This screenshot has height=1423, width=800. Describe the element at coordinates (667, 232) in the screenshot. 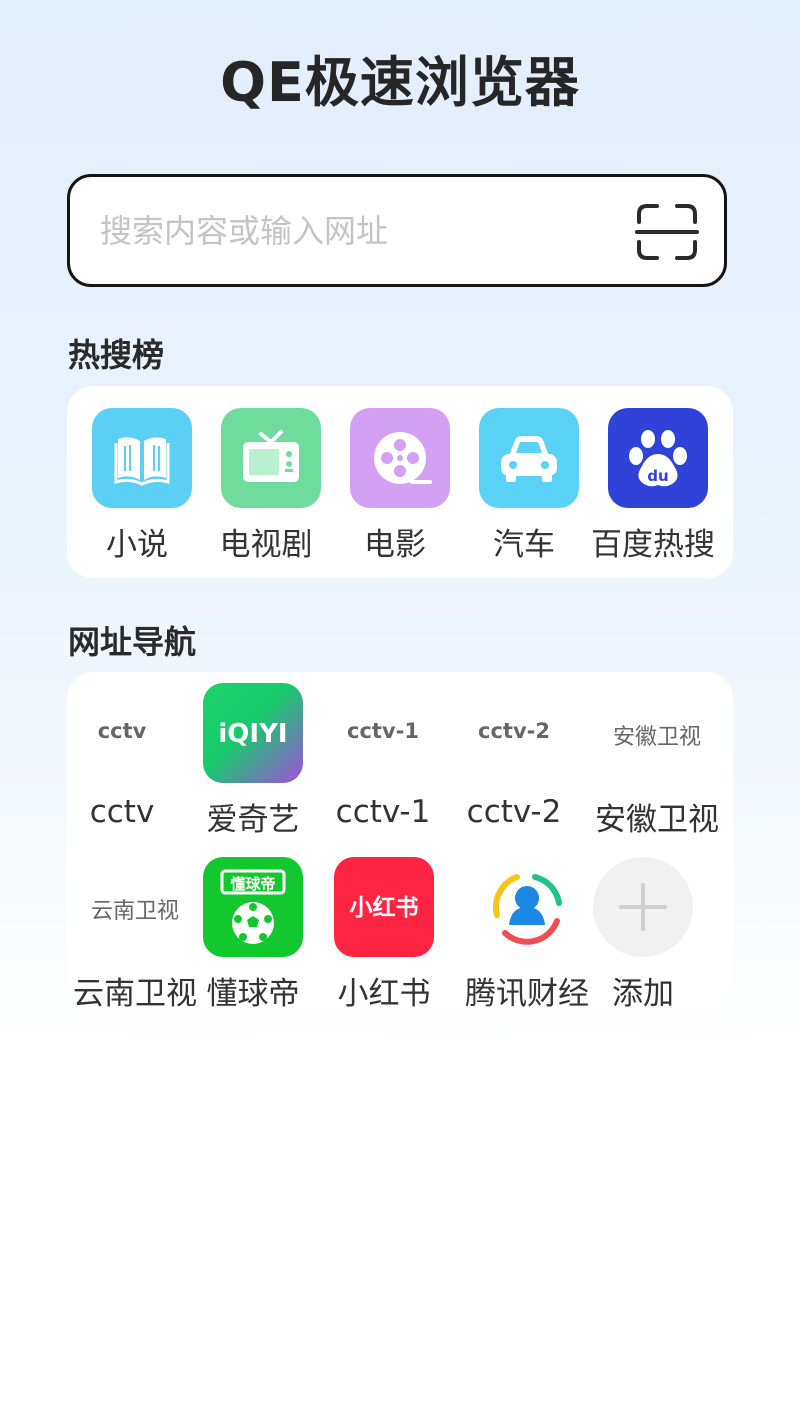

I see `scan-icon` at that location.